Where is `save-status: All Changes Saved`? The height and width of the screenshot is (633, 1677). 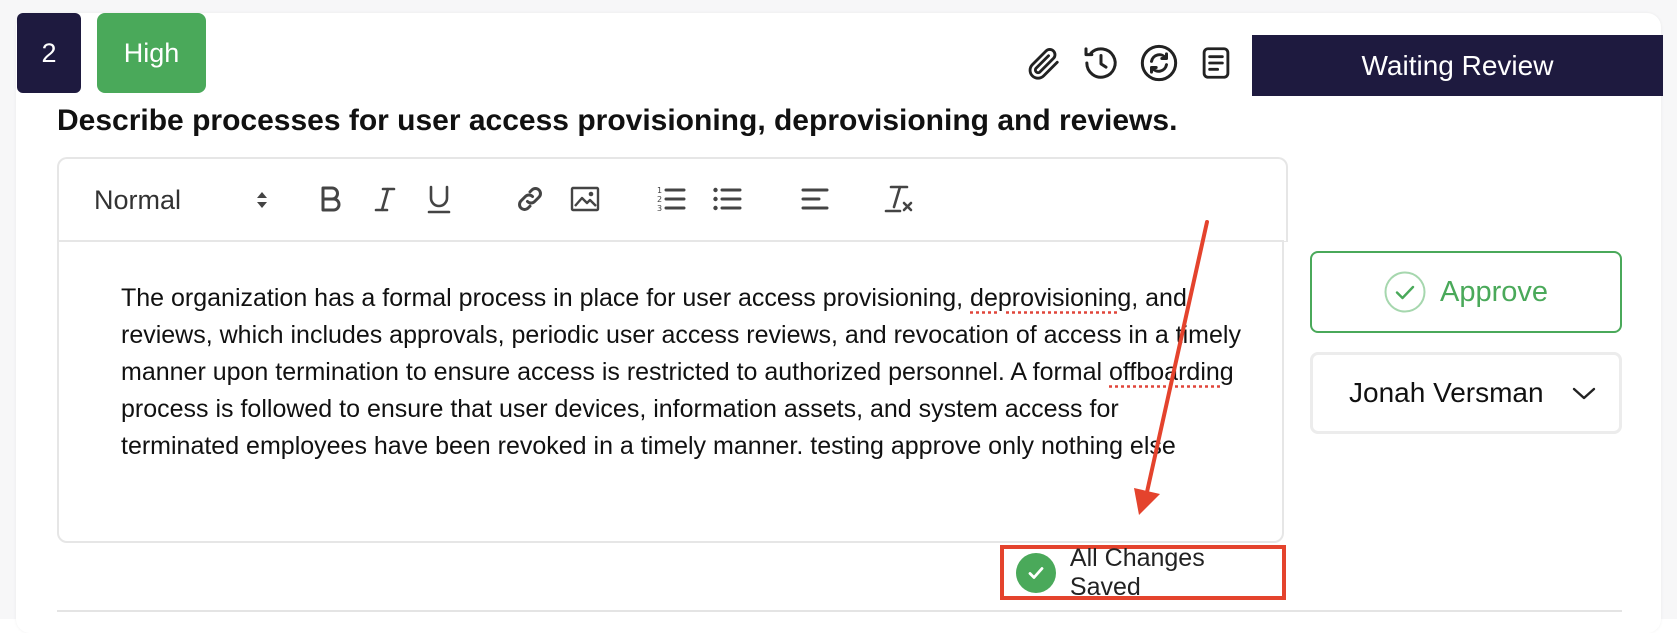 save-status: All Changes Saved is located at coordinates (1143, 572).